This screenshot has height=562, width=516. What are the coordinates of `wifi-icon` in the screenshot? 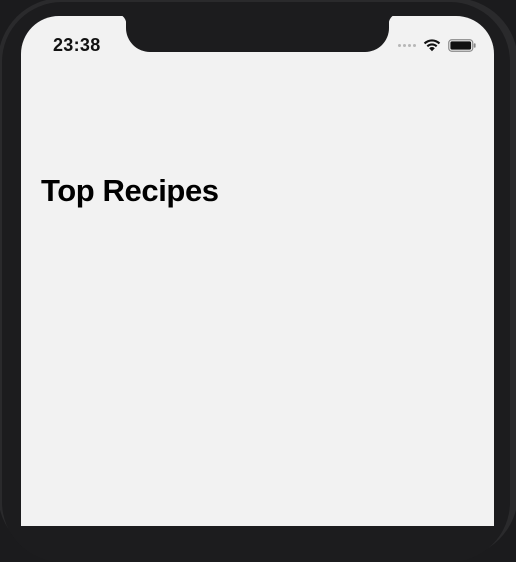 It's located at (432, 45).